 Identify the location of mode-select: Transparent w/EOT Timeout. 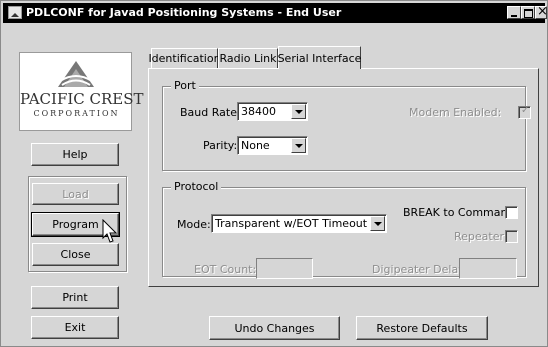
(299, 223).